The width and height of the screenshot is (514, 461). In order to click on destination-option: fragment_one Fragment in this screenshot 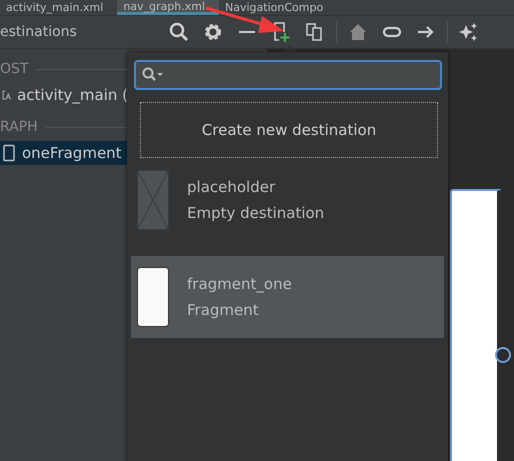, I will do `click(287, 297)`.